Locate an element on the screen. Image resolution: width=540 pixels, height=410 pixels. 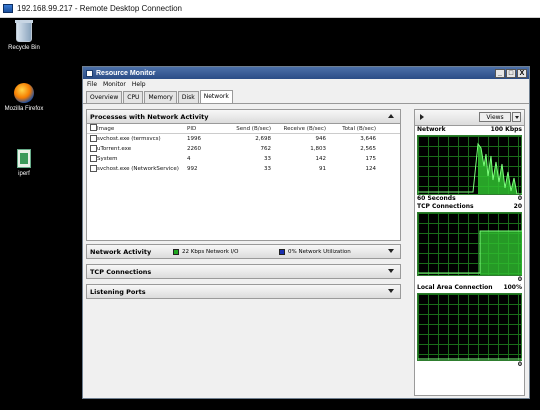
graph-network-footer: 60 Seconds 0 is located at coordinates (469, 199).